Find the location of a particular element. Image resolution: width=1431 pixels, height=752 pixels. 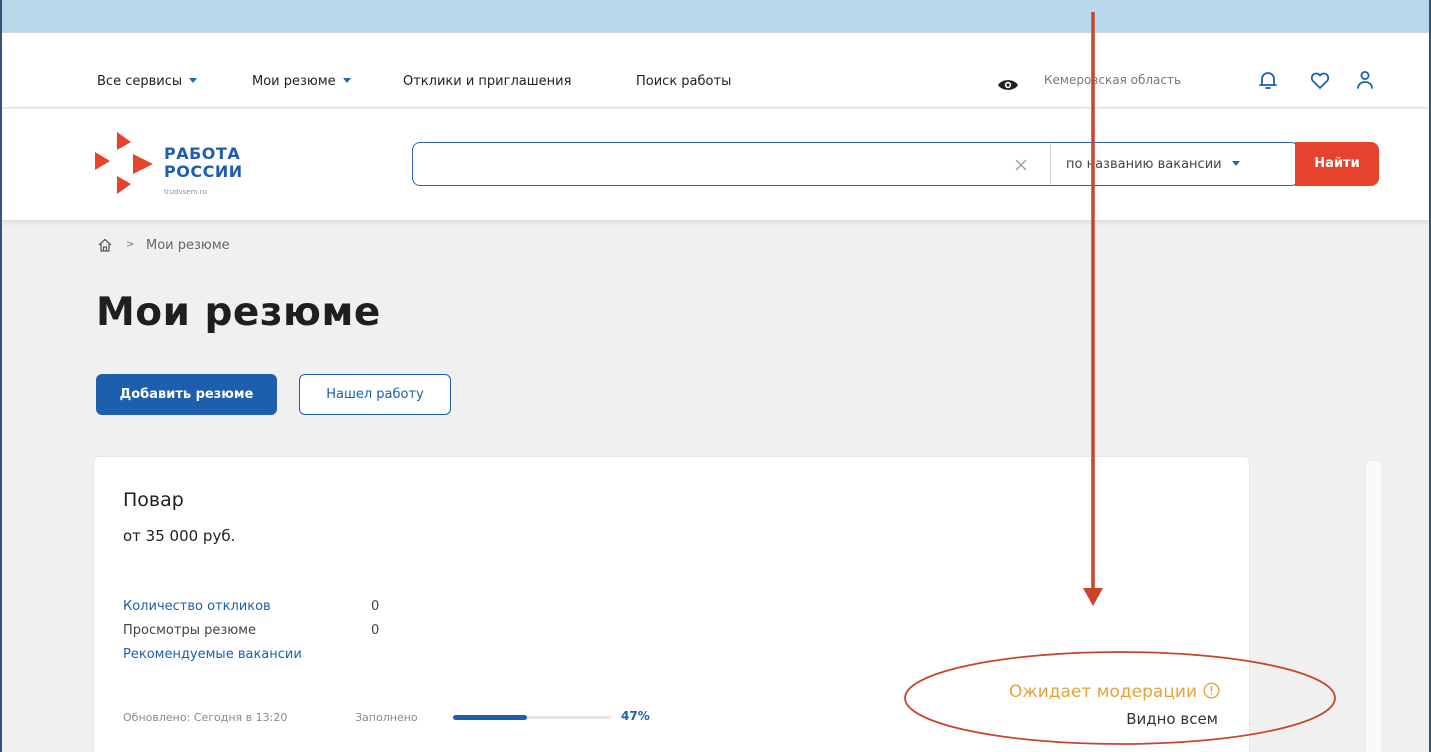

moderation-status: Ожидает модерации is located at coordinates (1114, 692).